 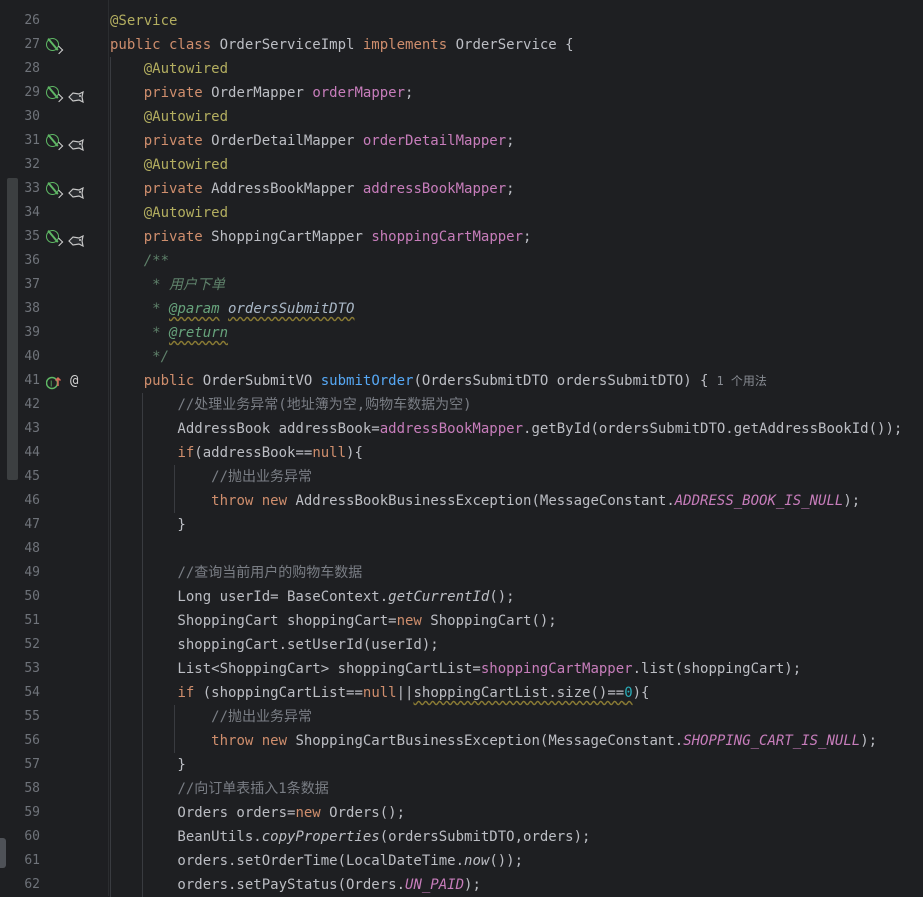 What do you see at coordinates (461, 453) in the screenshot?
I see `code-line: 44 if(addressBook==null){` at bounding box center [461, 453].